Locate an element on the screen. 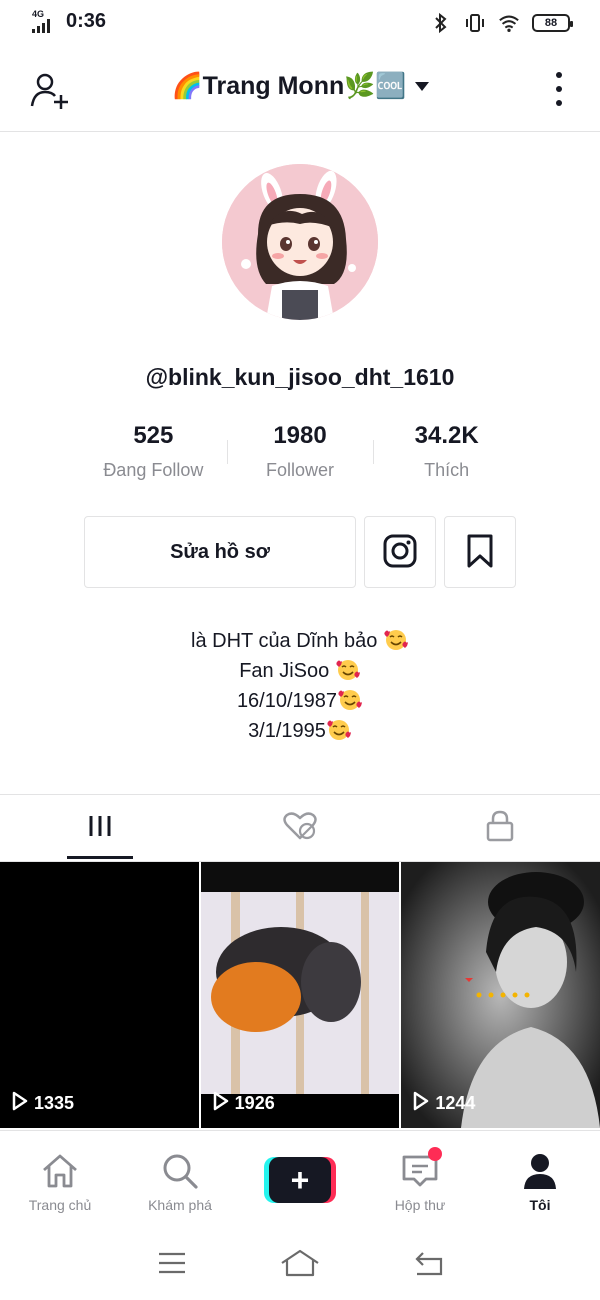 This screenshot has height=1300, width=600. lock-icon is located at coordinates (500, 828).